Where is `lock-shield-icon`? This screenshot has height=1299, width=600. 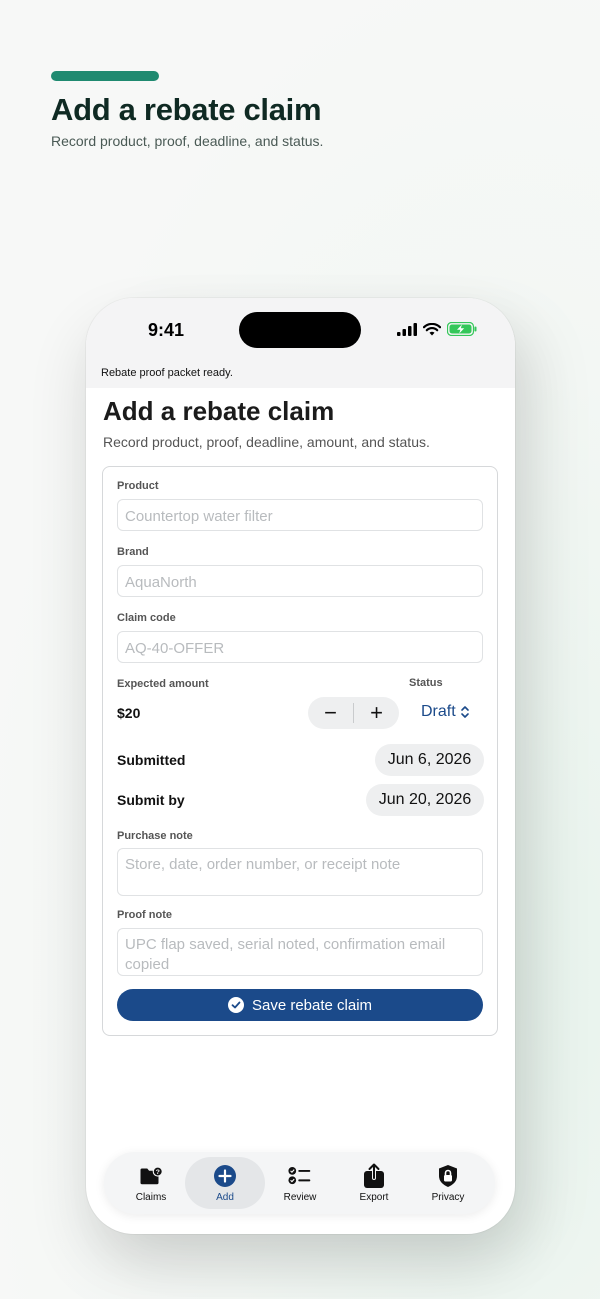 lock-shield-icon is located at coordinates (448, 1176).